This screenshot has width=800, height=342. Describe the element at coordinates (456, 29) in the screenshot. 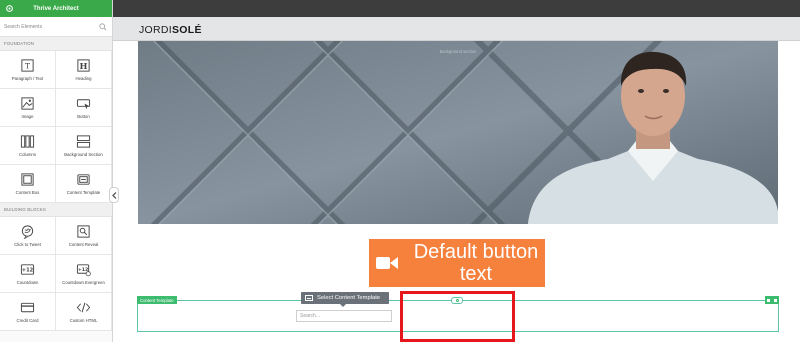

I see `site-header: JORDISOLÉ` at that location.